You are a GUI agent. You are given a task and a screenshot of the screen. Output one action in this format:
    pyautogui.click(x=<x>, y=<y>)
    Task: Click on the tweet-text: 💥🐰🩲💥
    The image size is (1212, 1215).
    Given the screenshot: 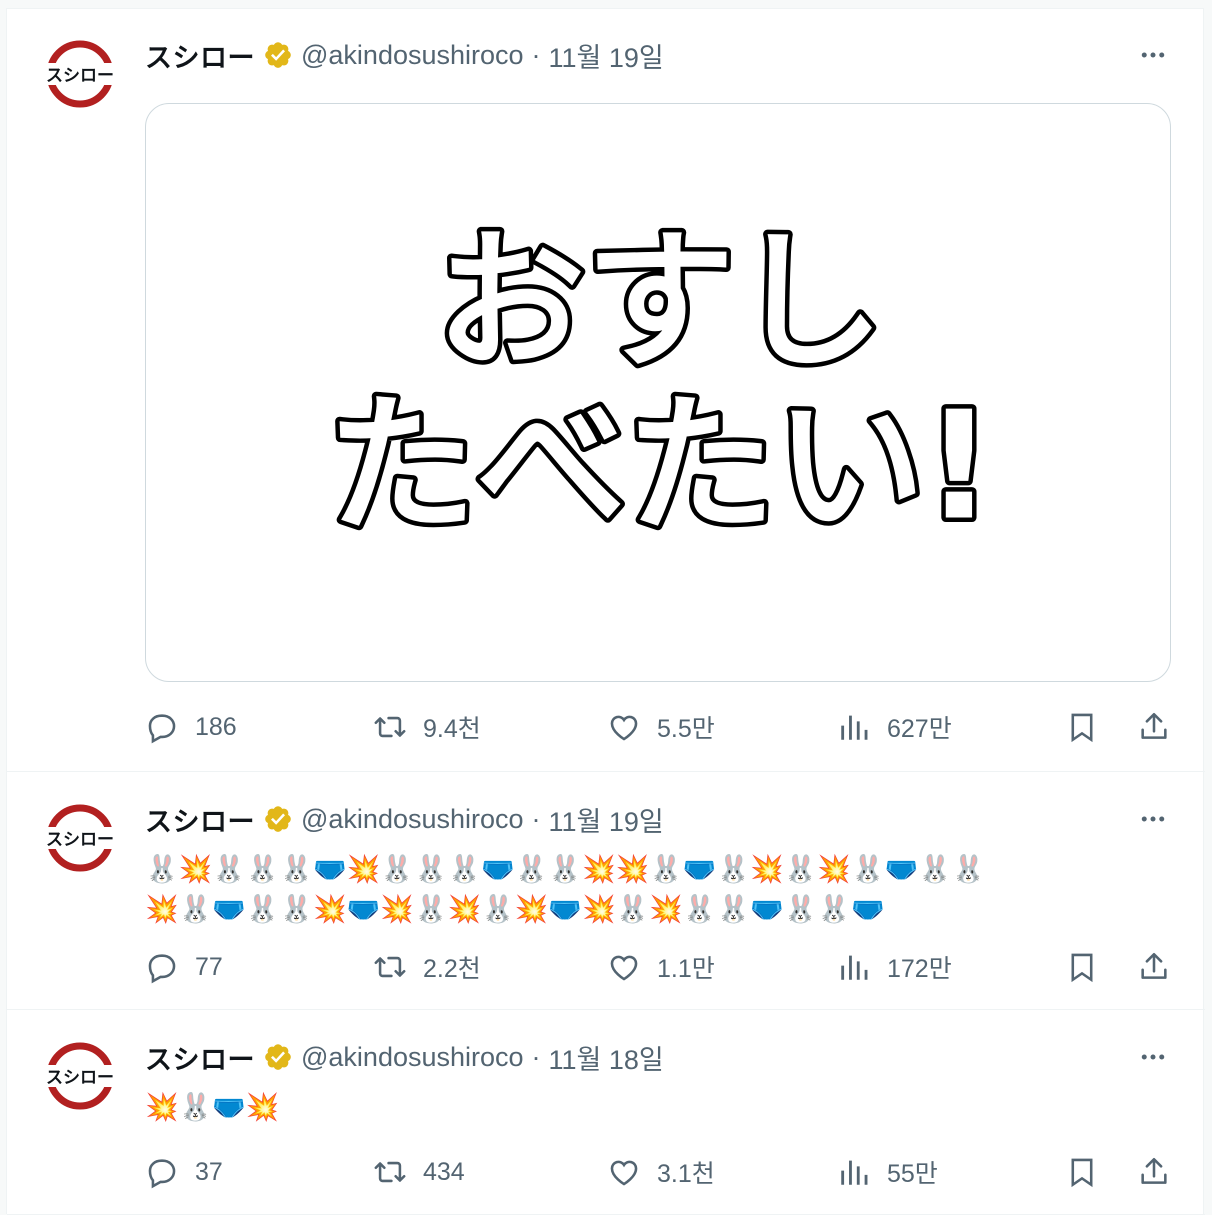 What is the action you would take?
    pyautogui.click(x=660, y=1107)
    